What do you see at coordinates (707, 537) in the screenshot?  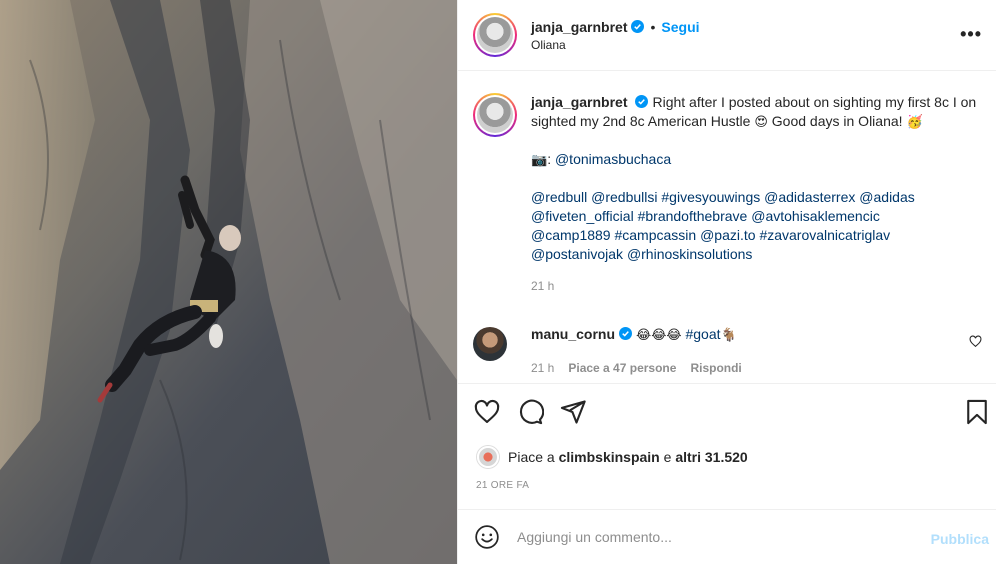 I see `comment-input` at bounding box center [707, 537].